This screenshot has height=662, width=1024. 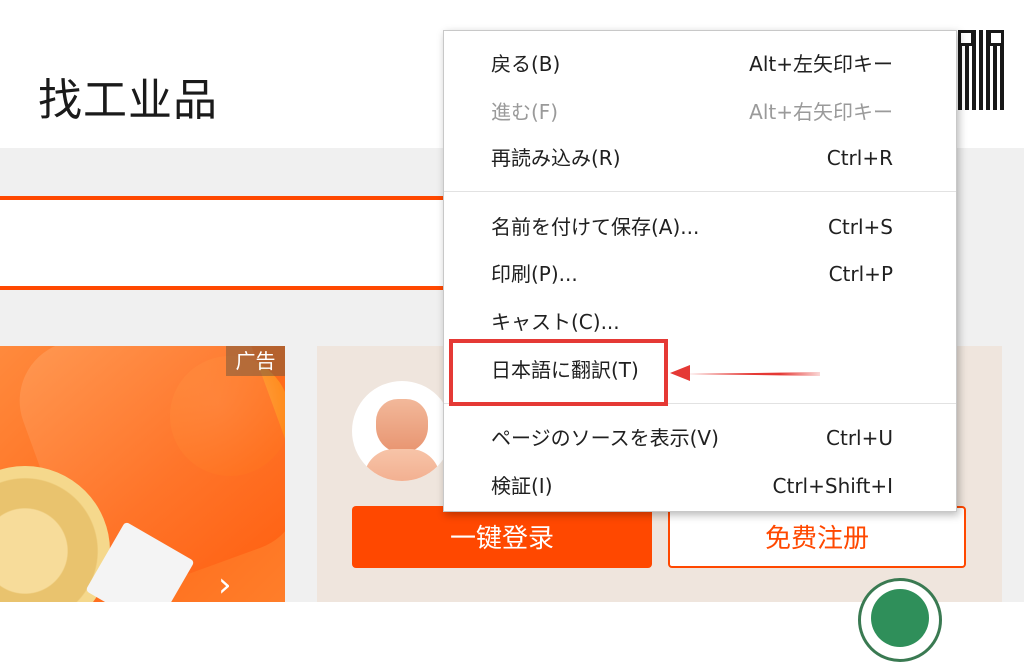 I want to click on menu-item-shortcut: Alt+左矢印キー, so click(x=821, y=64).